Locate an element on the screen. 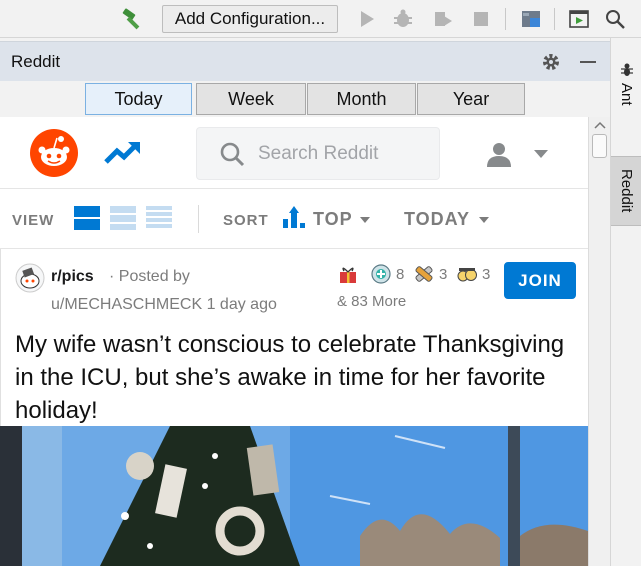 The image size is (641, 566). view-sort-bar: VIEW SORT TOP TODAY is located at coordinates (294, 219).